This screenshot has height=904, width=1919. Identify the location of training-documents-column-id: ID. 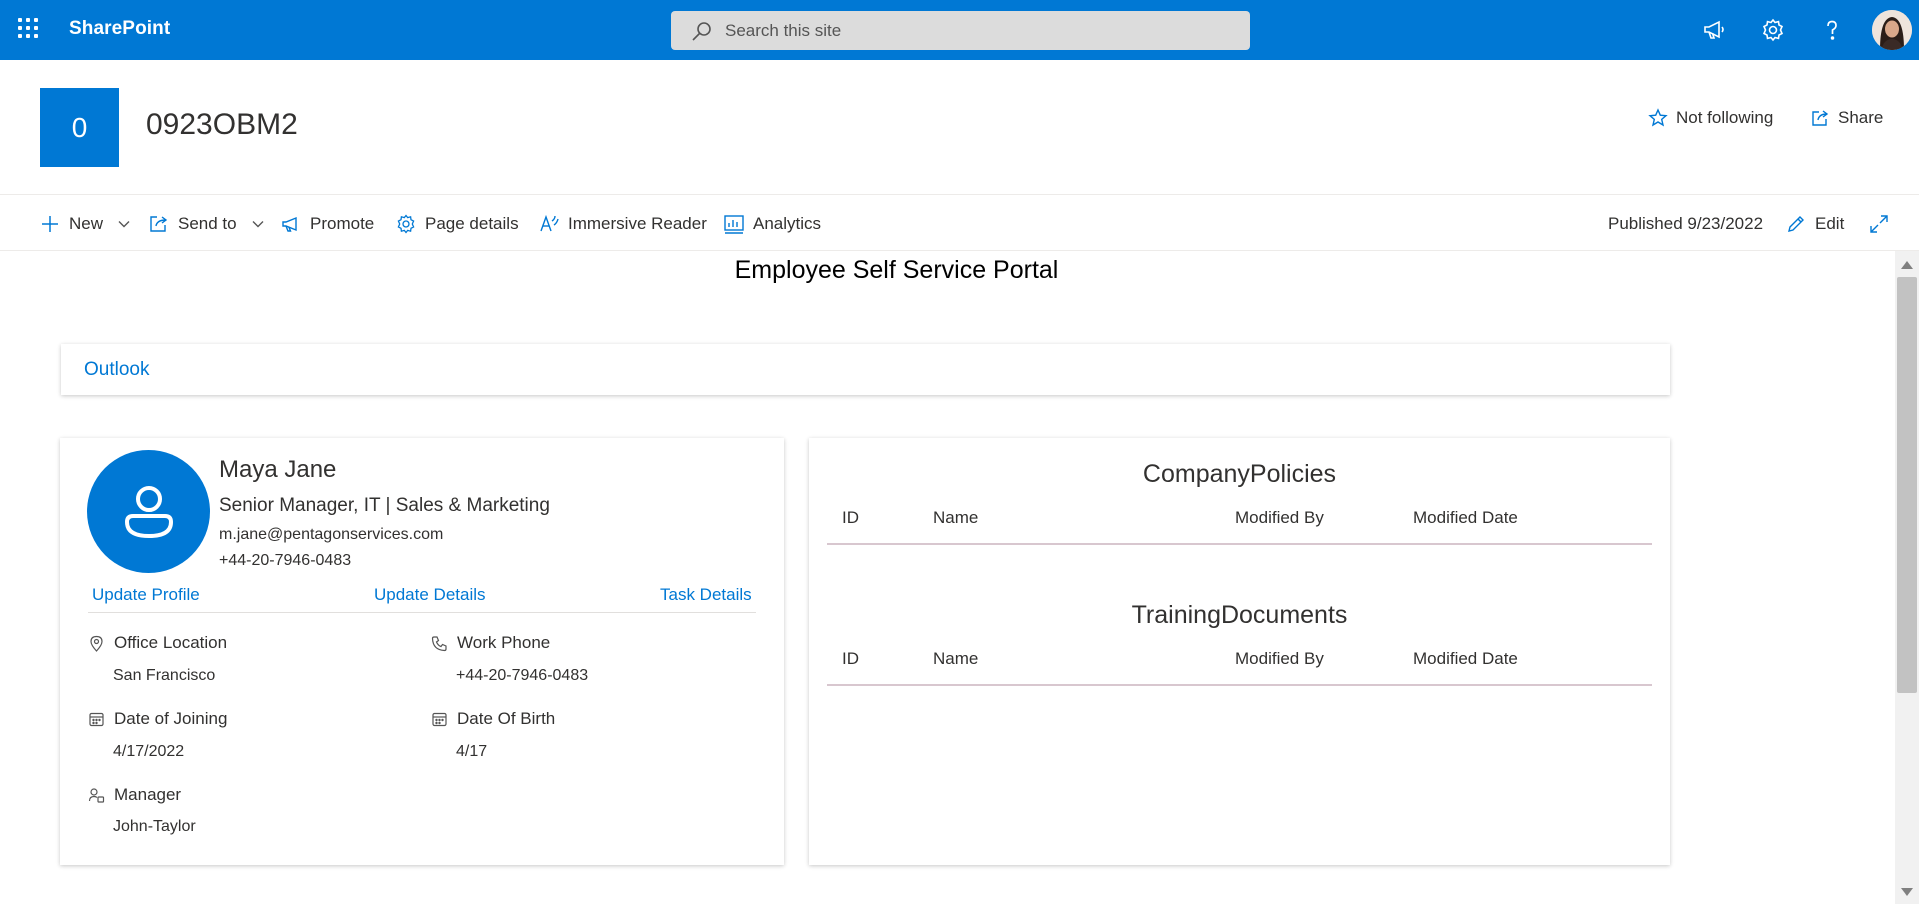
(850, 659).